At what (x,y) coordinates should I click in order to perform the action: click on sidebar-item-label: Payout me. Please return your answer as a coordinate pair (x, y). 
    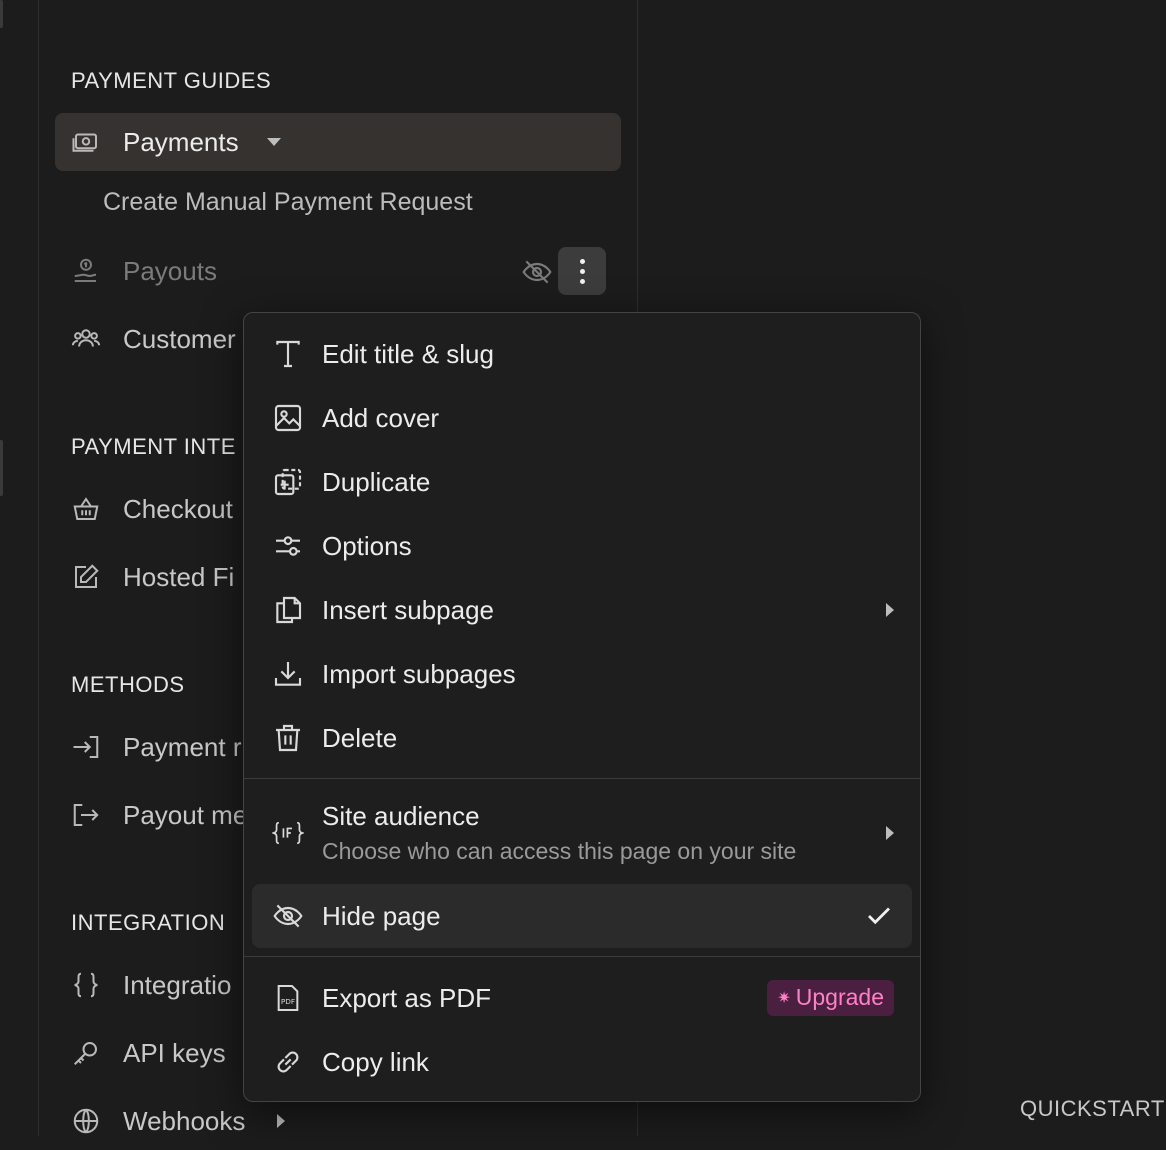
    Looking at the image, I should click on (185, 814).